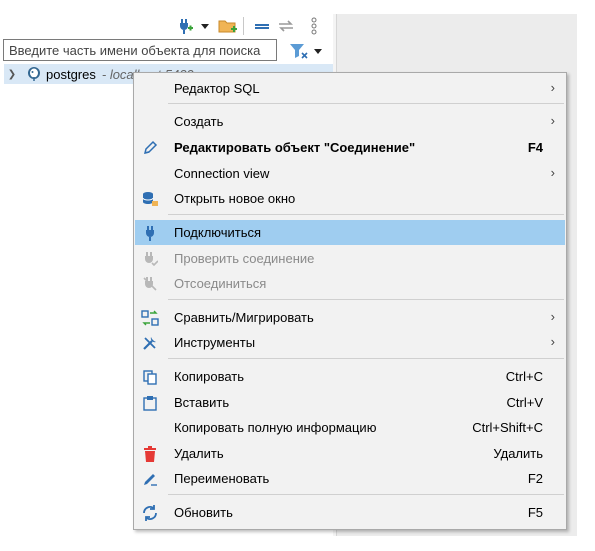  Describe the element at coordinates (350, 258) in the screenshot. I see `menu-item-test-connection: Проверить соединение` at that location.